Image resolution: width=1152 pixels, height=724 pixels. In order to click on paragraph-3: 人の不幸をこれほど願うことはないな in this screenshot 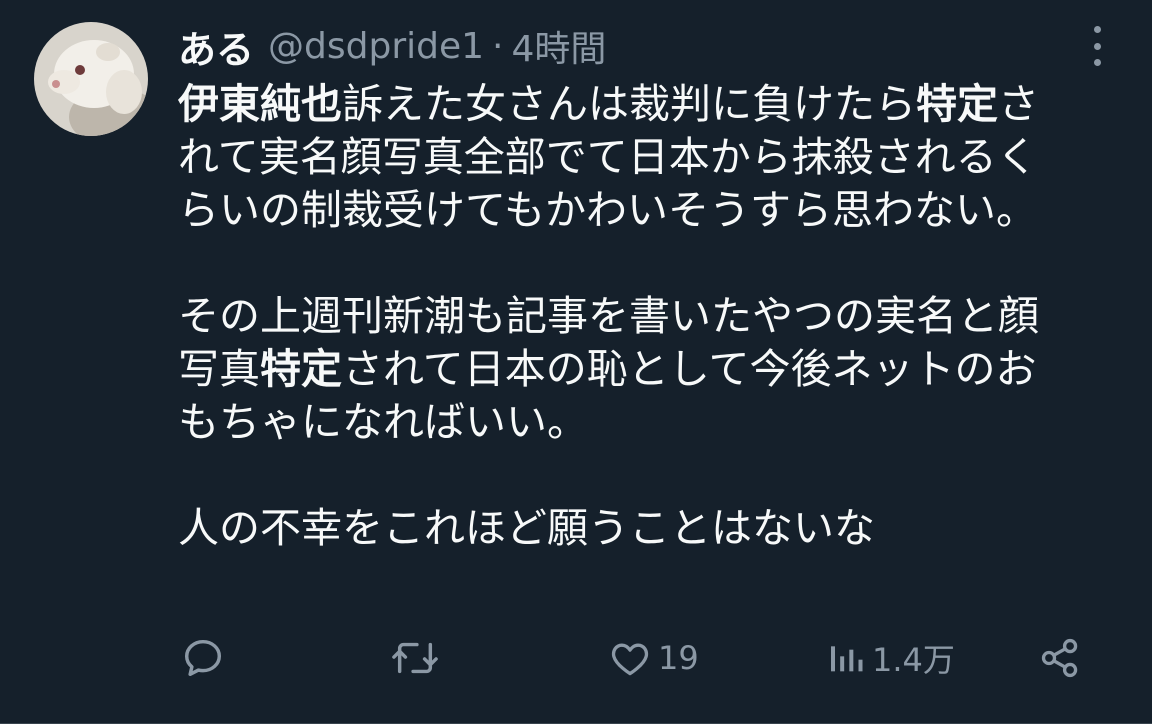, I will do `click(526, 528)`.